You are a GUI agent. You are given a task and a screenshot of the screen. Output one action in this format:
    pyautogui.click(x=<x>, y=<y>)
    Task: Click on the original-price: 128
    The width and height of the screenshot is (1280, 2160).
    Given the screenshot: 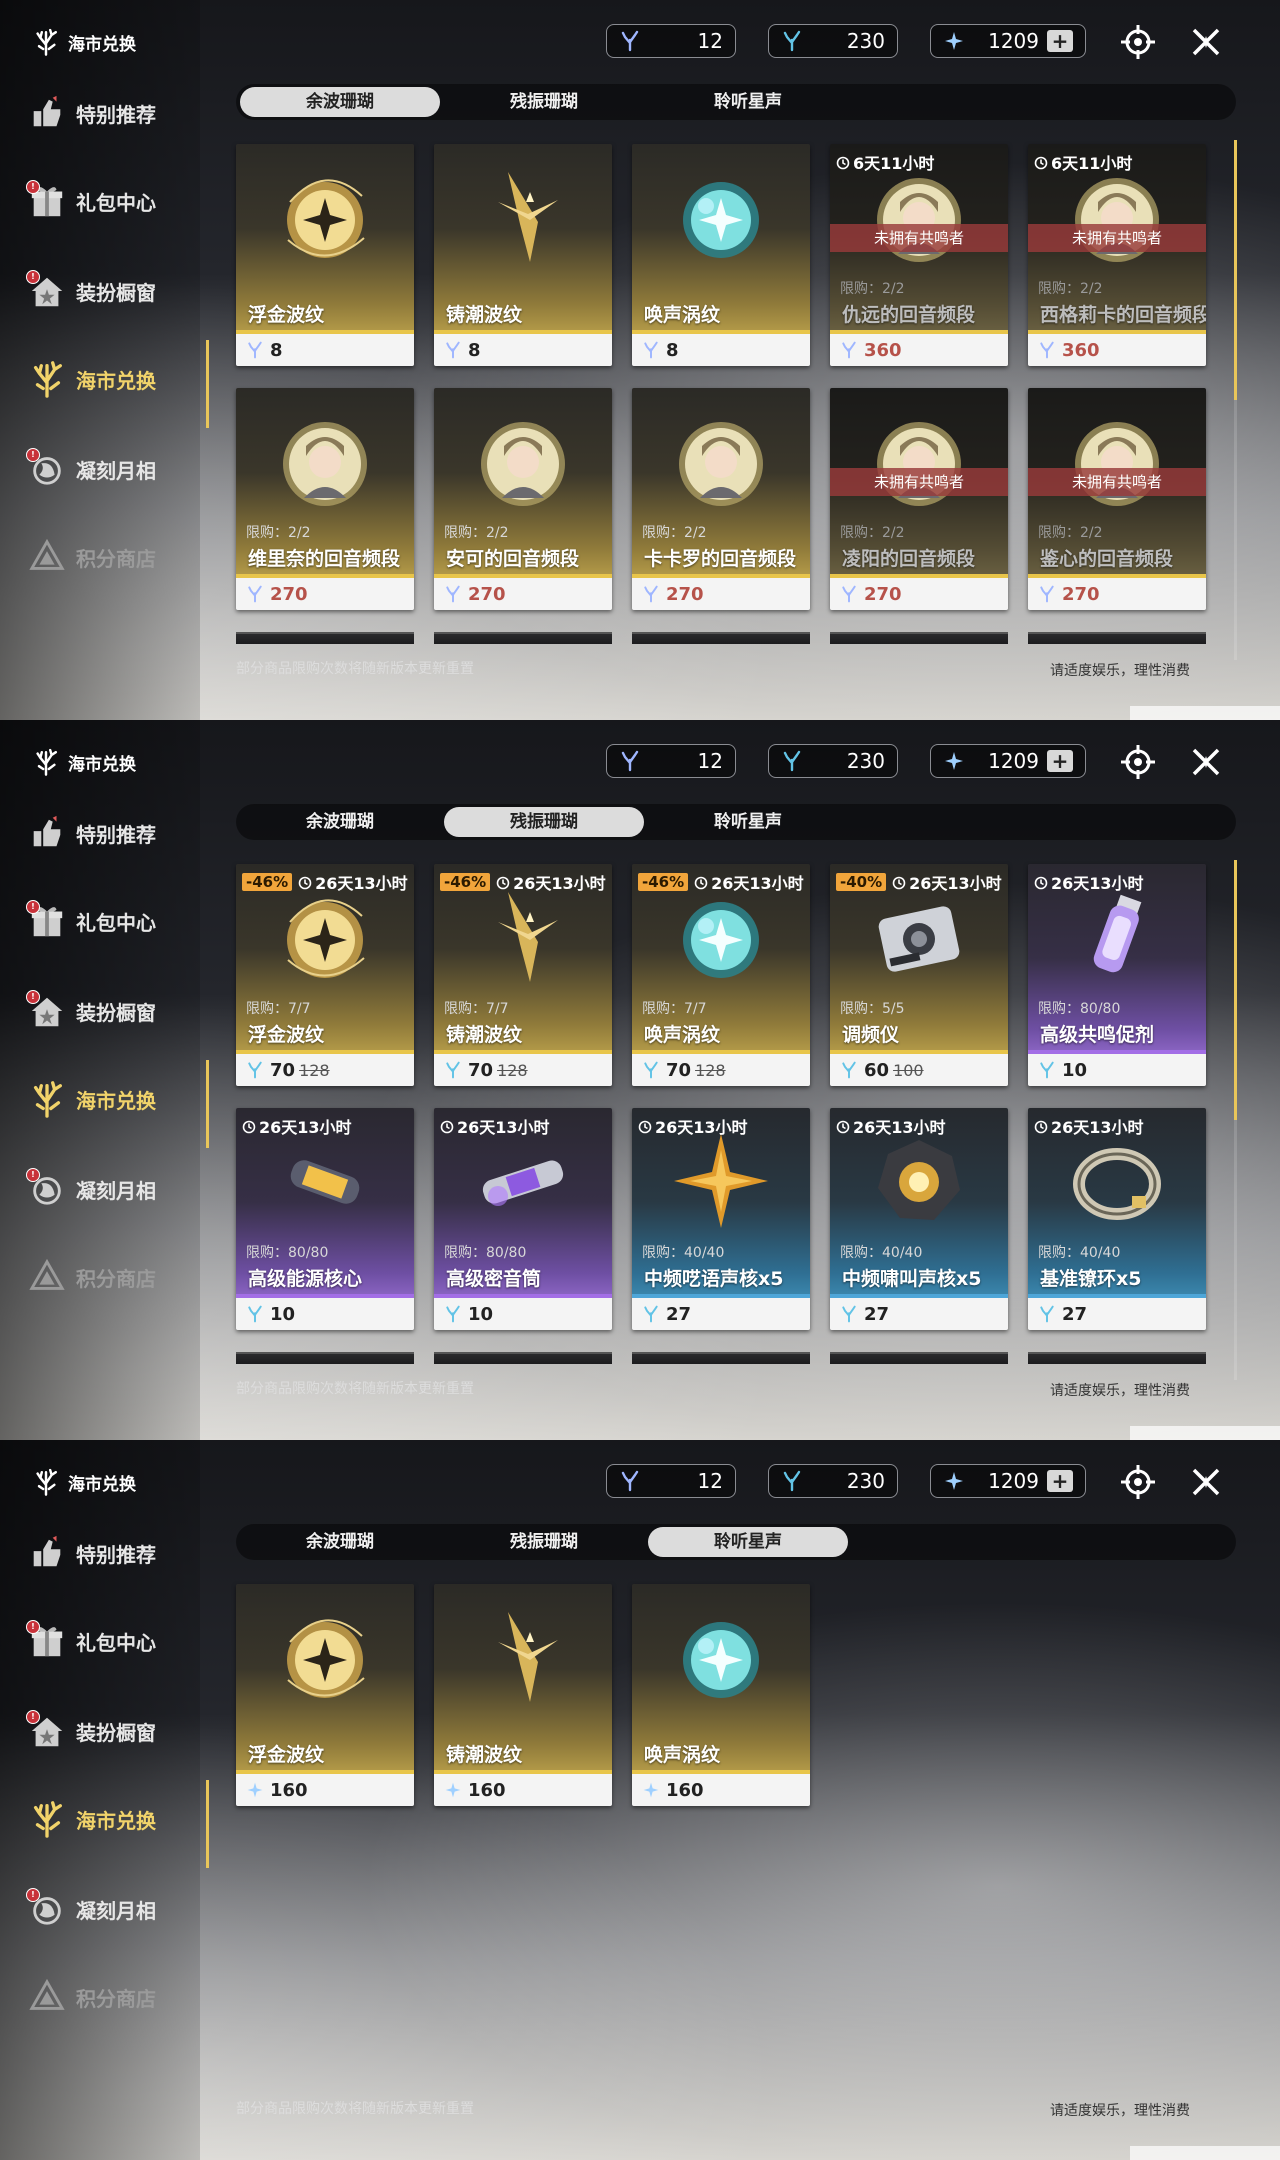 What is the action you would take?
    pyautogui.click(x=512, y=1070)
    